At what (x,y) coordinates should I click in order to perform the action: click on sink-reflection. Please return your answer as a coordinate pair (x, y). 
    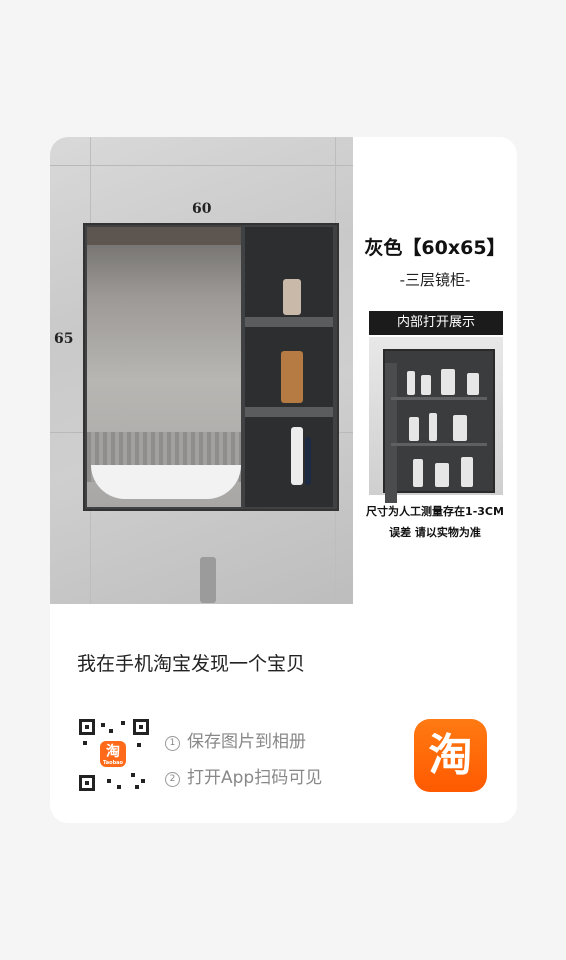
    Looking at the image, I should click on (166, 482).